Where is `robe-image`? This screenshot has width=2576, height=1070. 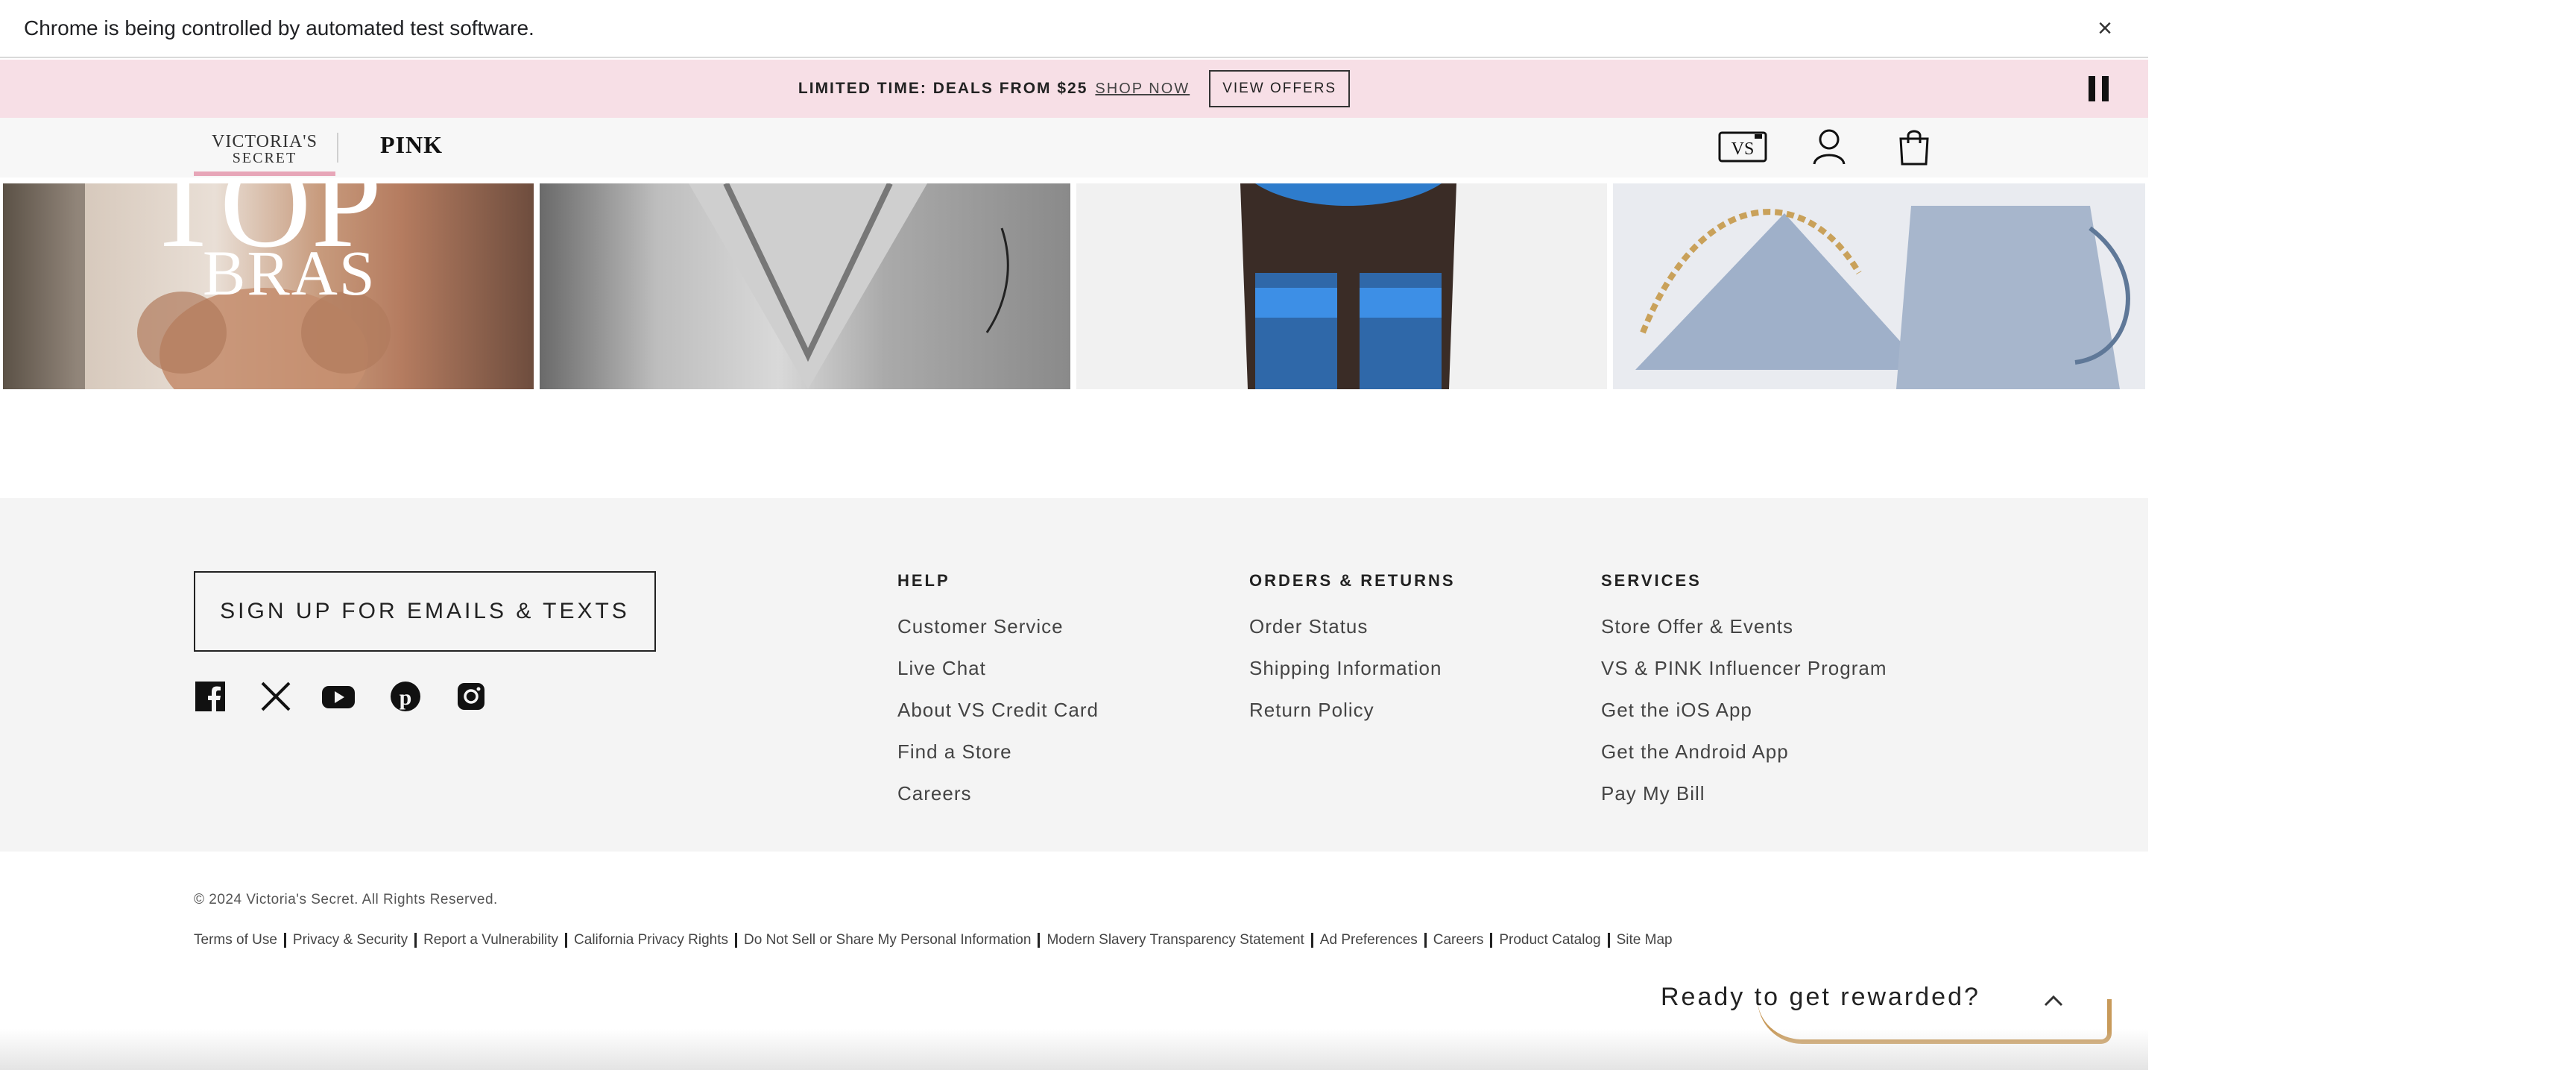
robe-image is located at coordinates (805, 286).